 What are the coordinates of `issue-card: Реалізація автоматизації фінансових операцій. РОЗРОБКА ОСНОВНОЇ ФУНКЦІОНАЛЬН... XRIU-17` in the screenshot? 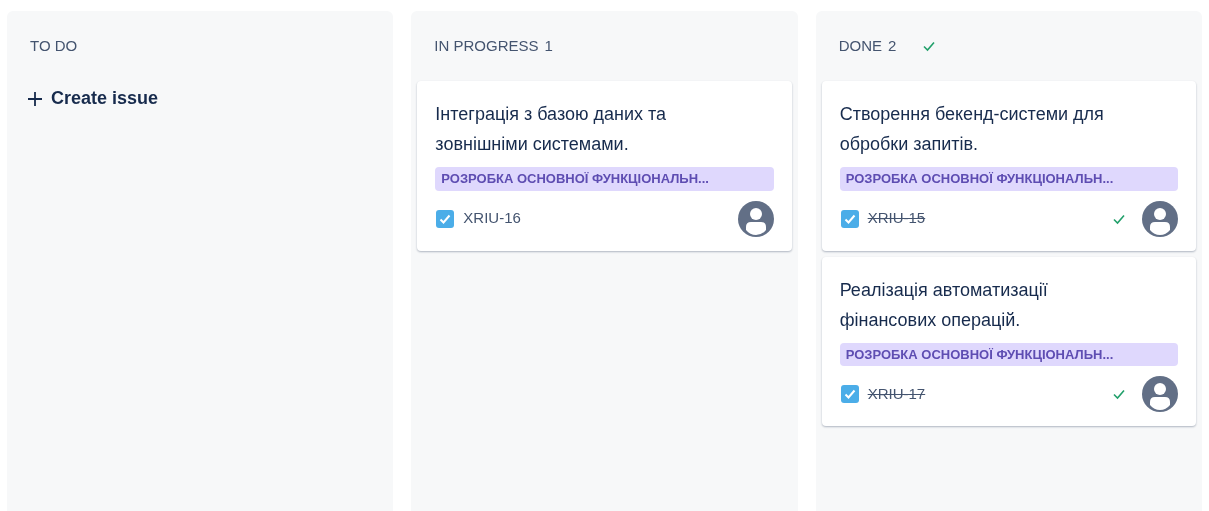 It's located at (1008, 341).